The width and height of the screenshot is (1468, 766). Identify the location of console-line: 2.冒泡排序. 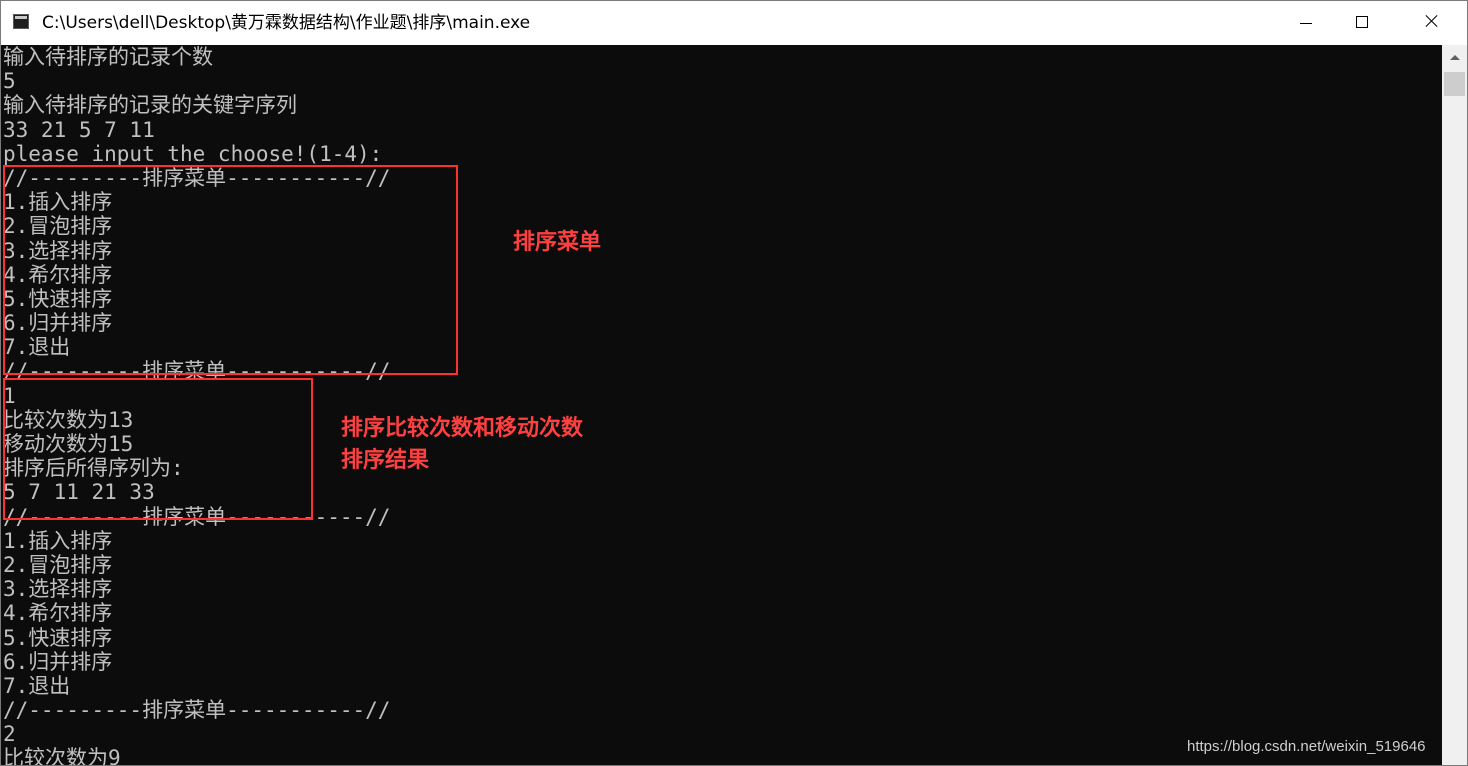
(58, 564).